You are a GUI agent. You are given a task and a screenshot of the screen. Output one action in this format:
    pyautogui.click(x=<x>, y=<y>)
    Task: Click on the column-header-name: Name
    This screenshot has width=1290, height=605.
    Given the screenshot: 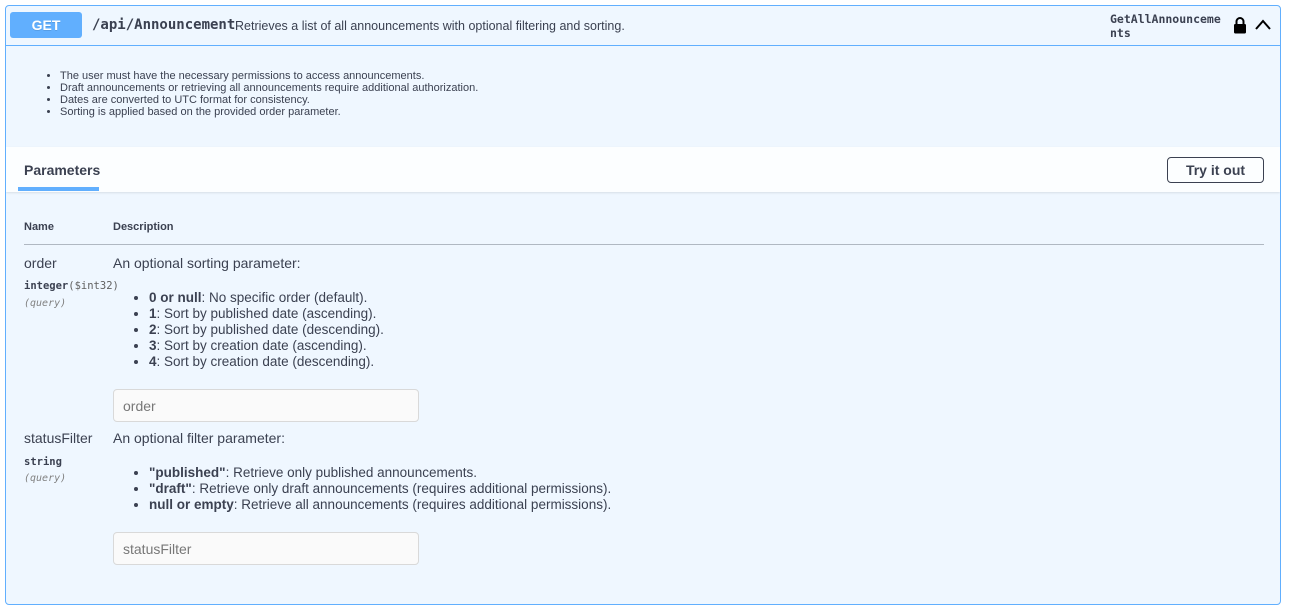 What is the action you would take?
    pyautogui.click(x=39, y=227)
    